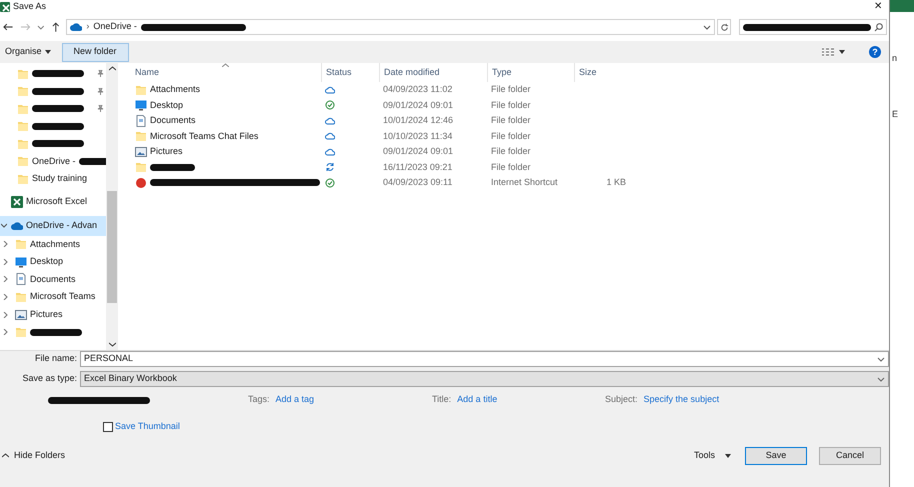 The image size is (914, 487). Describe the element at coordinates (418, 120) in the screenshot. I see `date-cell-text: 10/01/2024 12:46` at that location.